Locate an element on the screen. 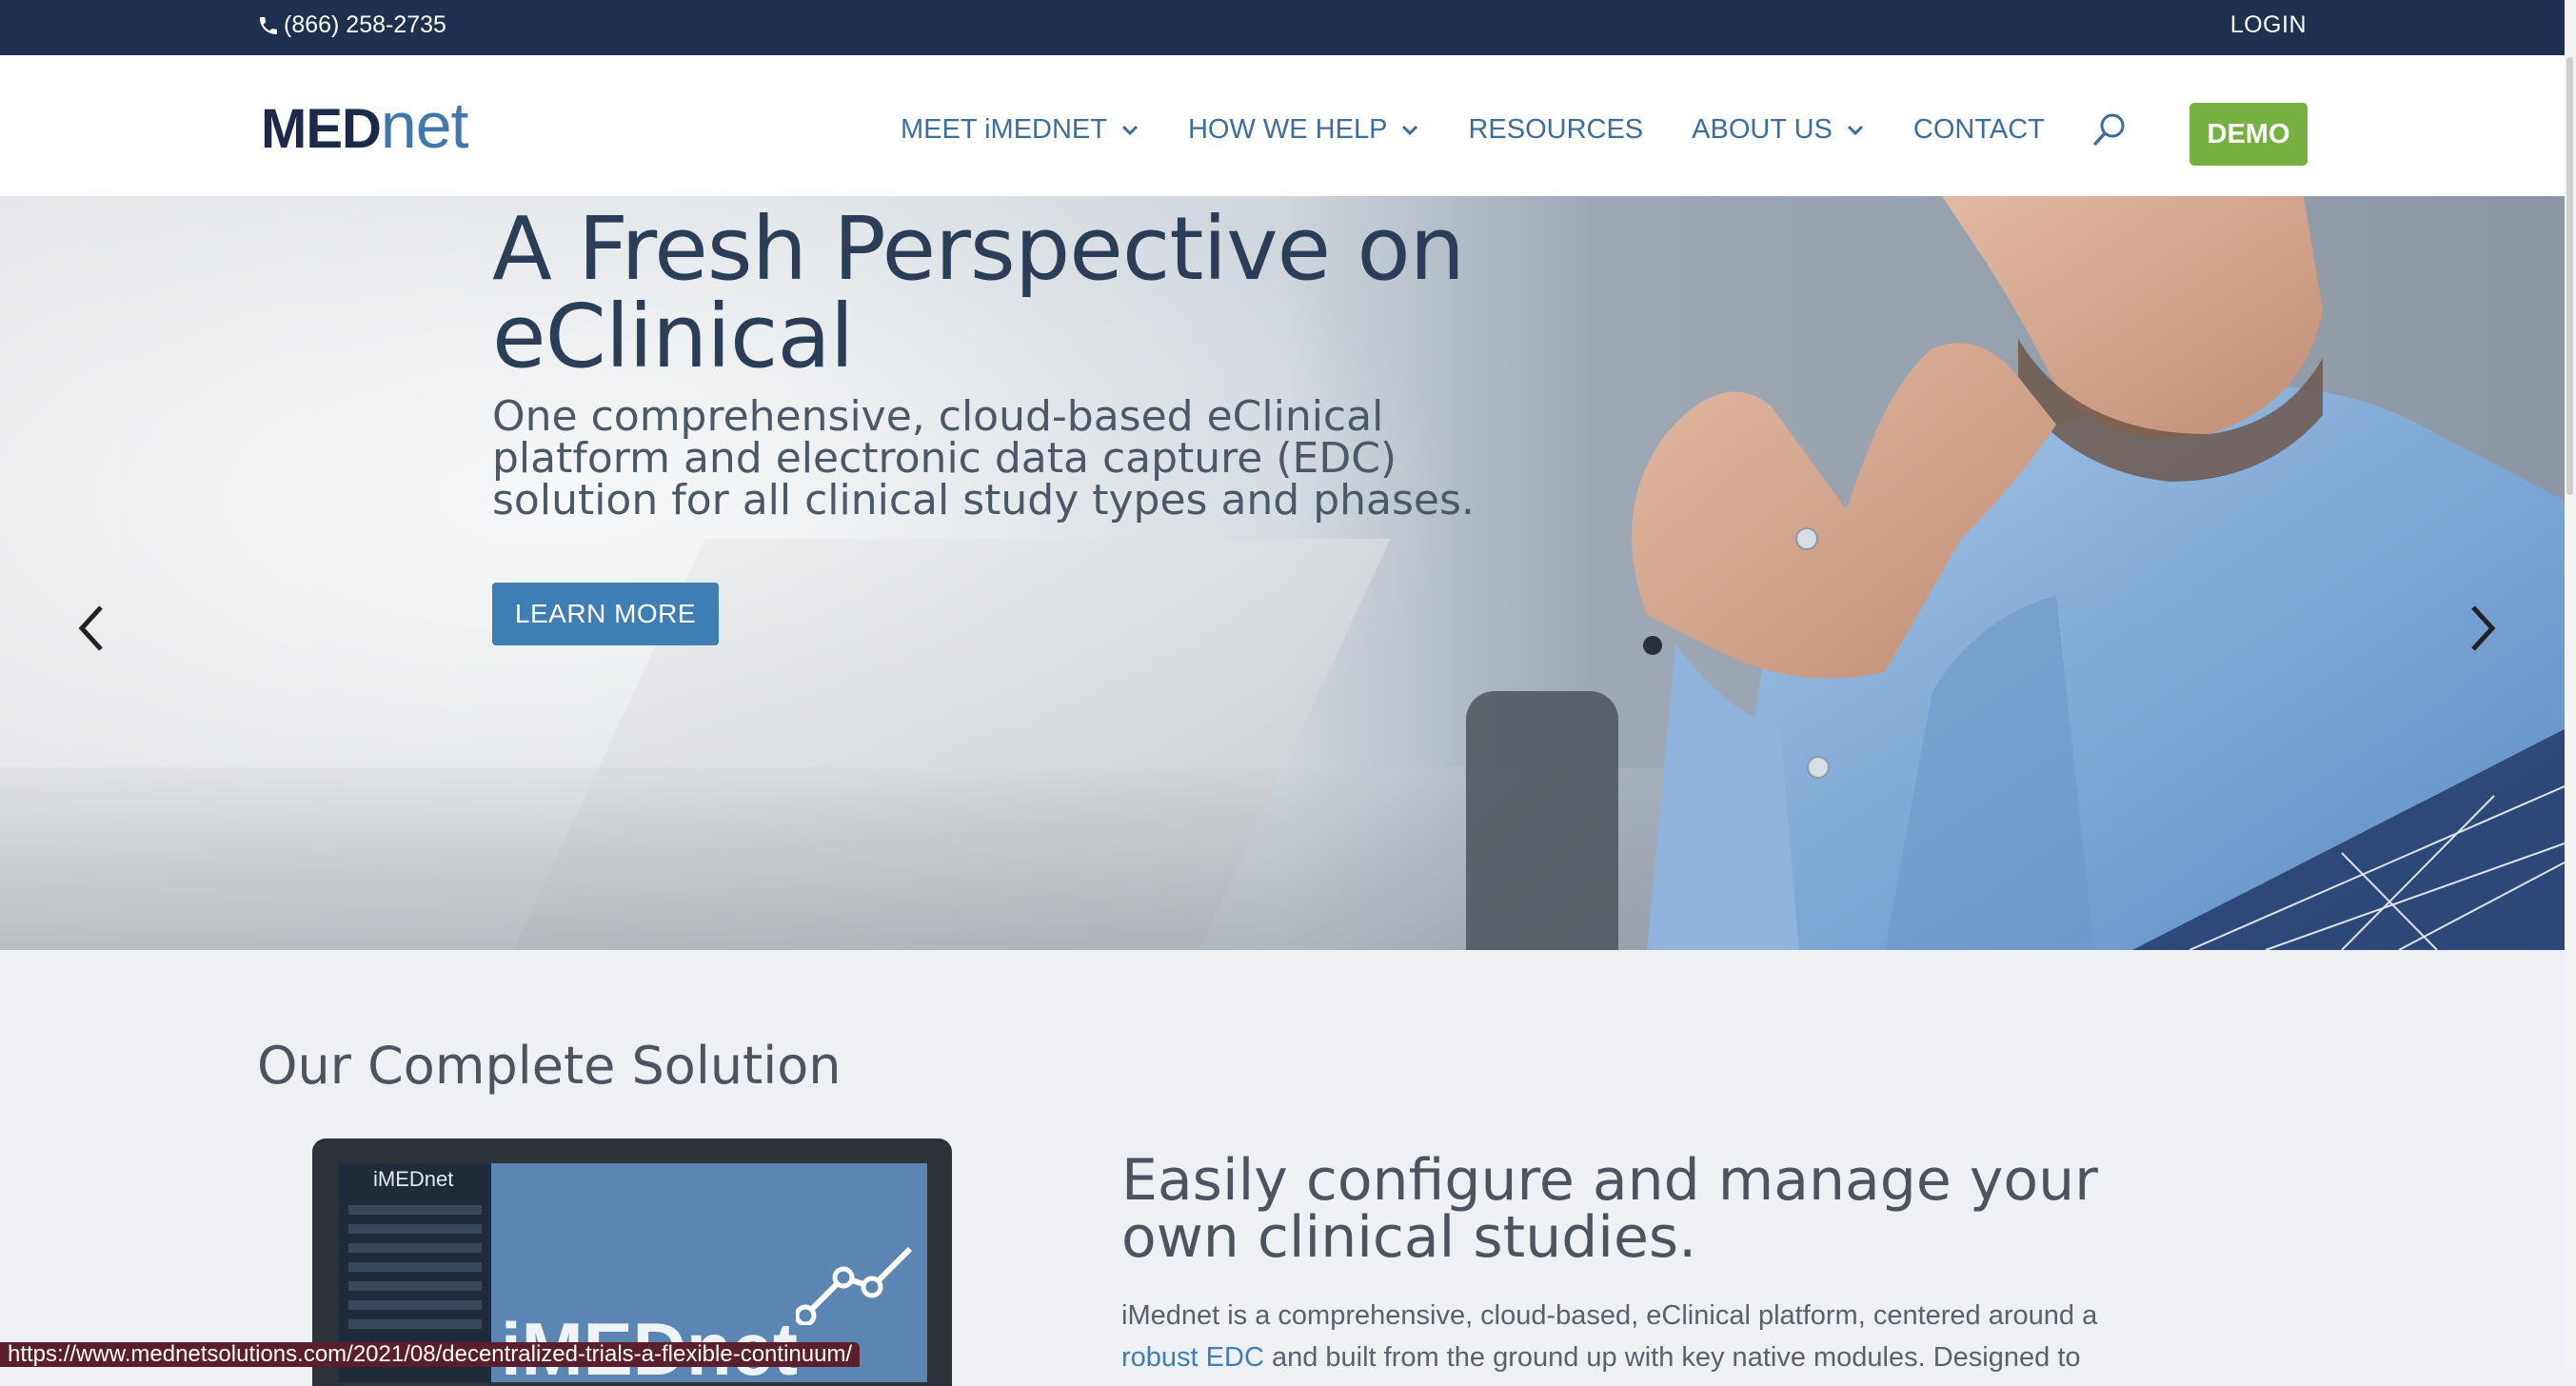 This screenshot has height=1386, width=2576. nav-label: ABOUT US is located at coordinates (1762, 130).